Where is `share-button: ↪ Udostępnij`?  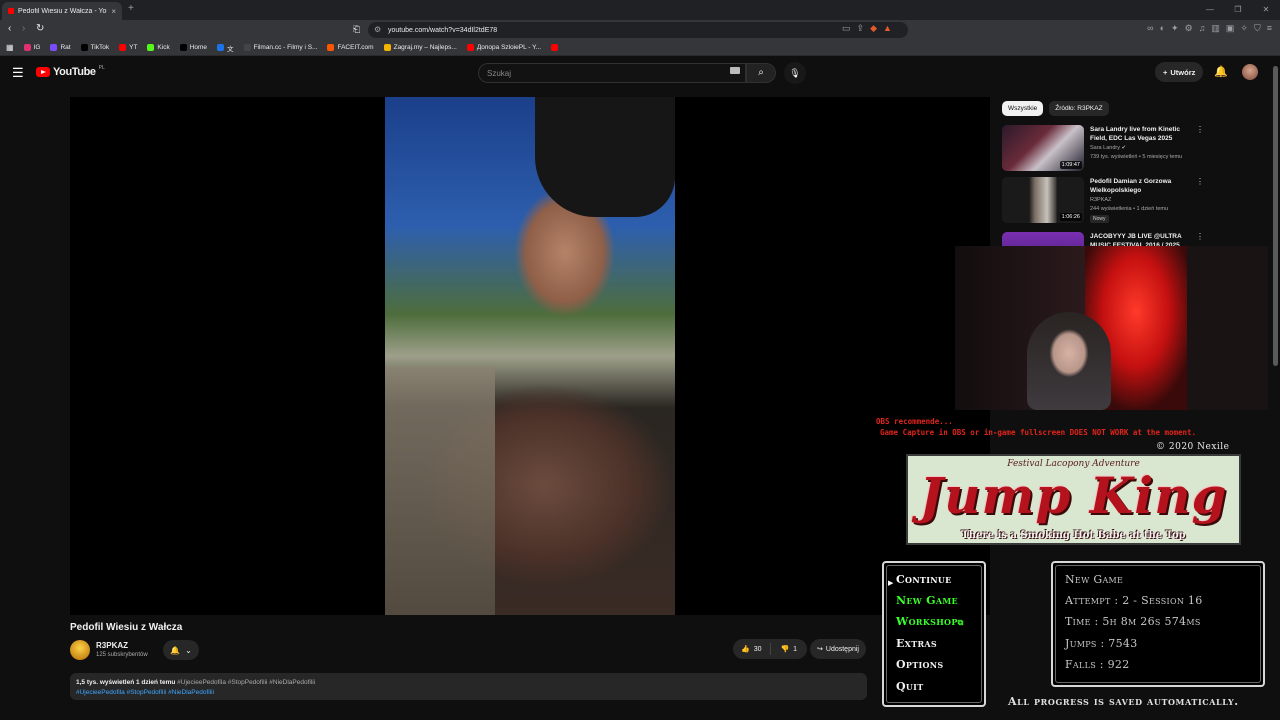 share-button: ↪ Udostępnij is located at coordinates (838, 649).